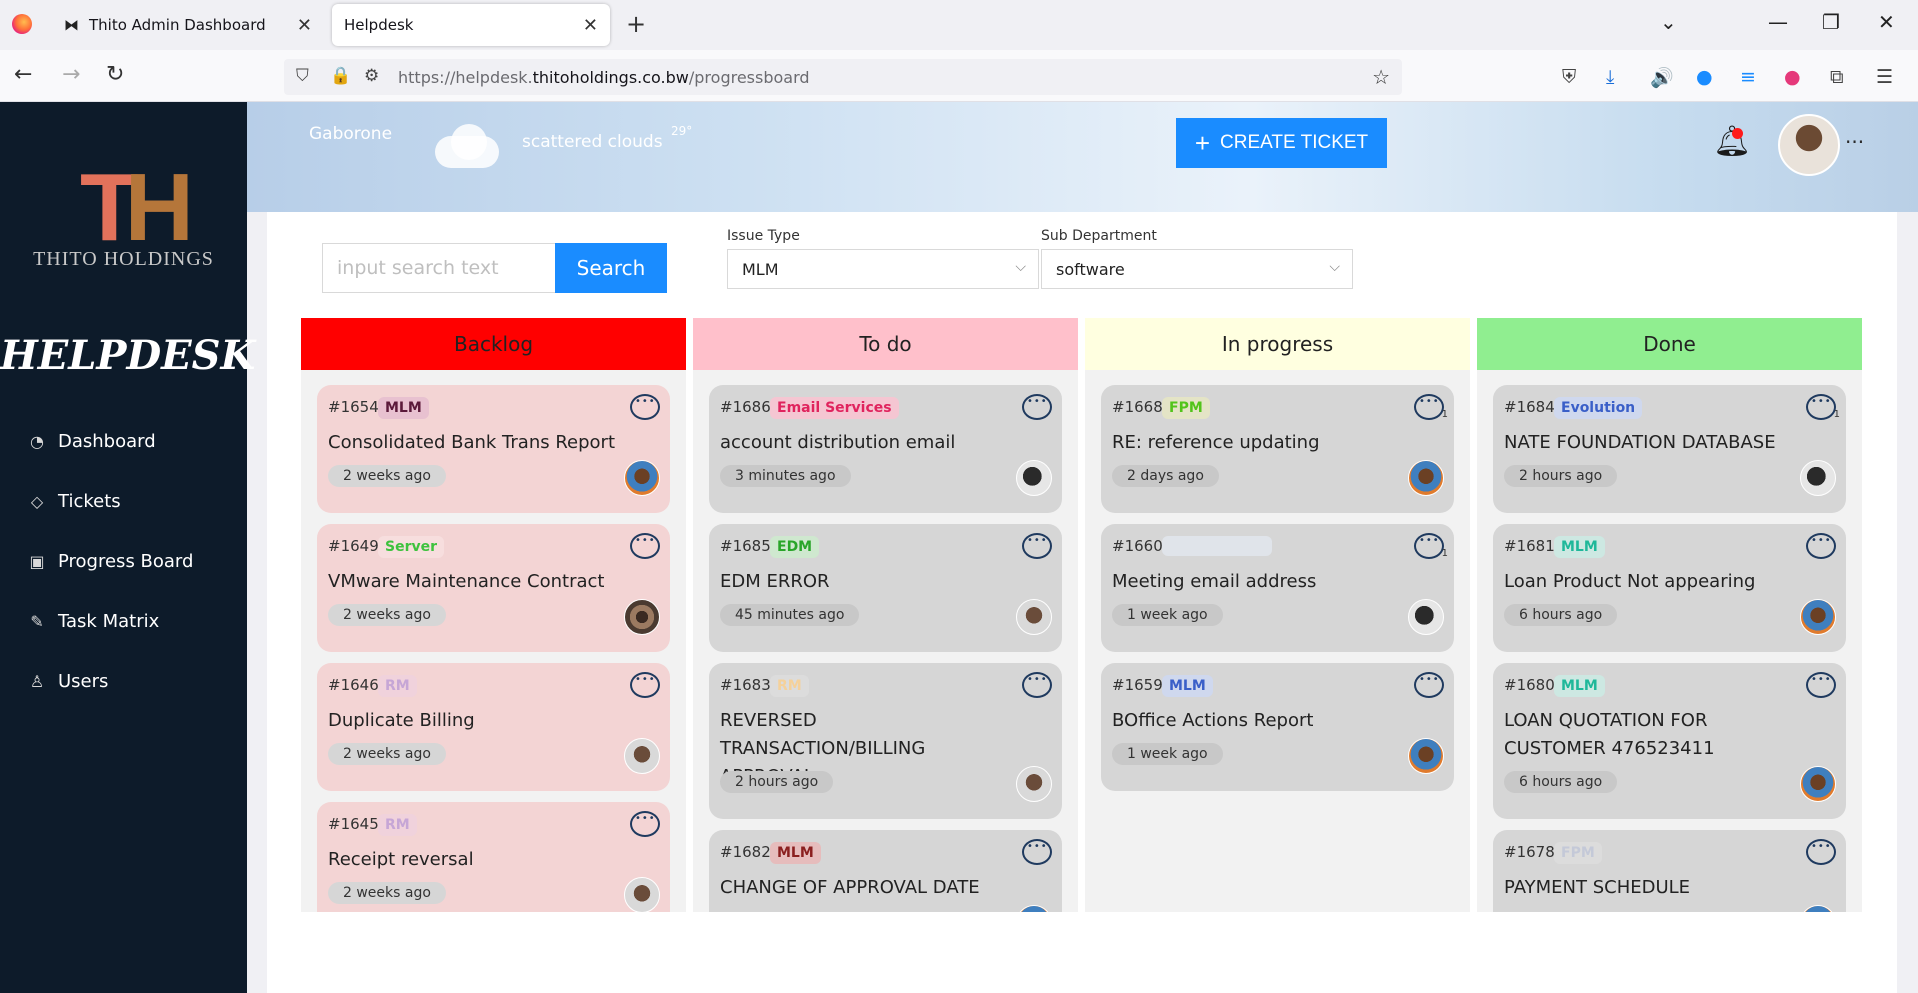 The width and height of the screenshot is (1918, 993). Describe the element at coordinates (1662, 77) in the screenshot. I see `speaker-icon: 🔊` at that location.